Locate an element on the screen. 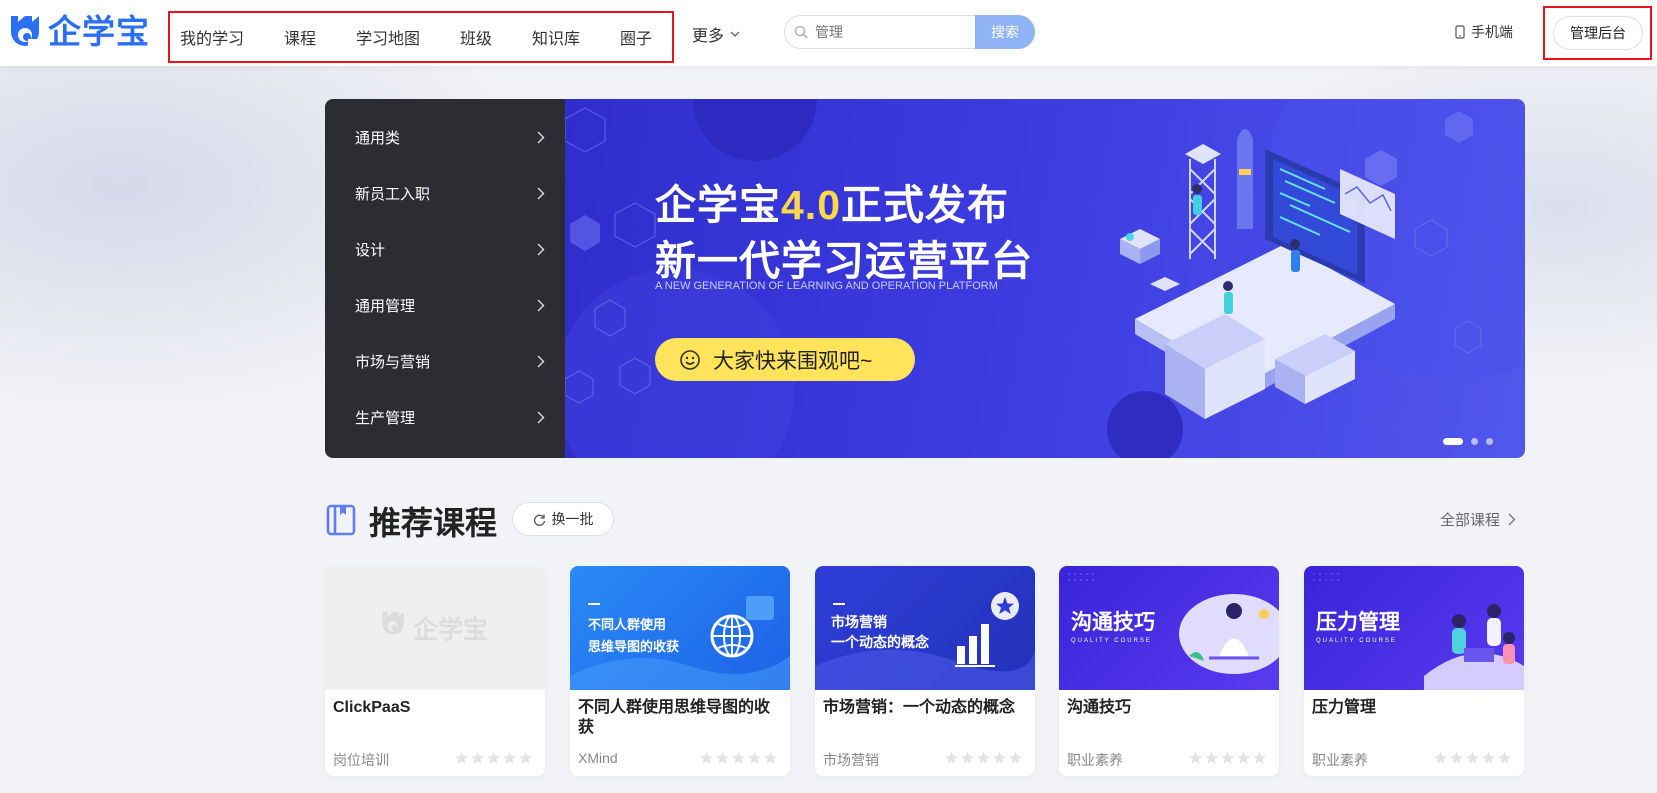  course-title: 不同人群使用思维导图的收获 is located at coordinates (674, 717).